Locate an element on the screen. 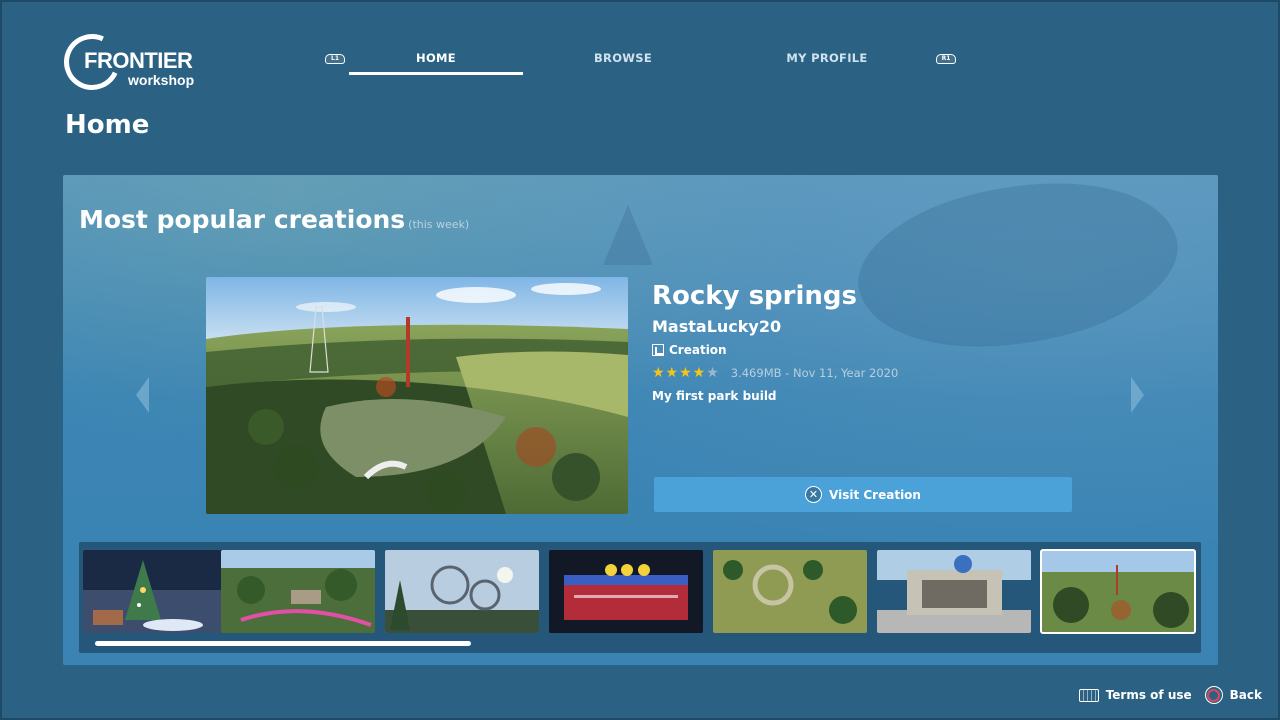 This screenshot has height=720, width=1280. rating-row: ★★★★★ 3.469MB - Nov 11, Year 2020 is located at coordinates (872, 373).